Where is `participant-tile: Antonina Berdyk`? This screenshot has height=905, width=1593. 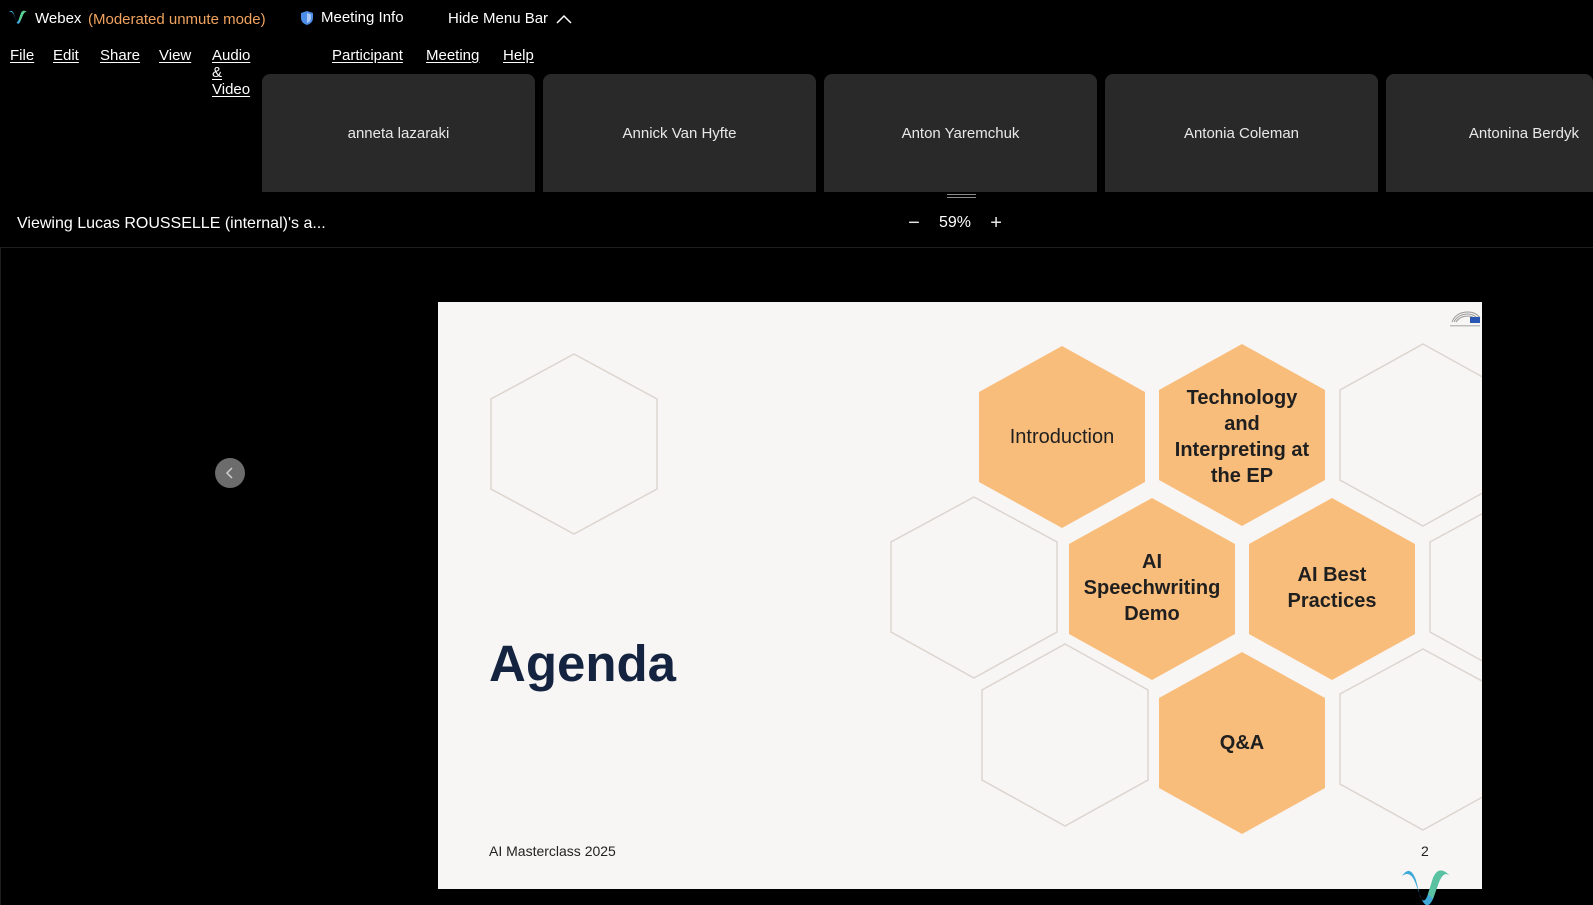 participant-tile: Antonina Berdyk is located at coordinates (1489, 133).